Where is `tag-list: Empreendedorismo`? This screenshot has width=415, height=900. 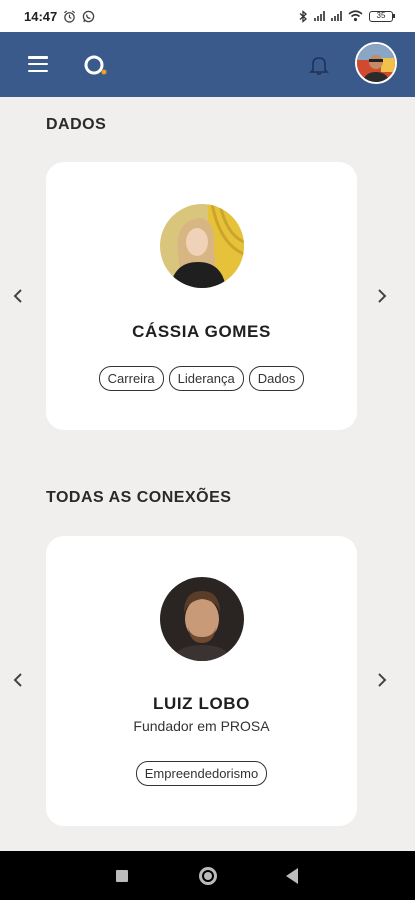 tag-list: Empreendedorismo is located at coordinates (201, 773).